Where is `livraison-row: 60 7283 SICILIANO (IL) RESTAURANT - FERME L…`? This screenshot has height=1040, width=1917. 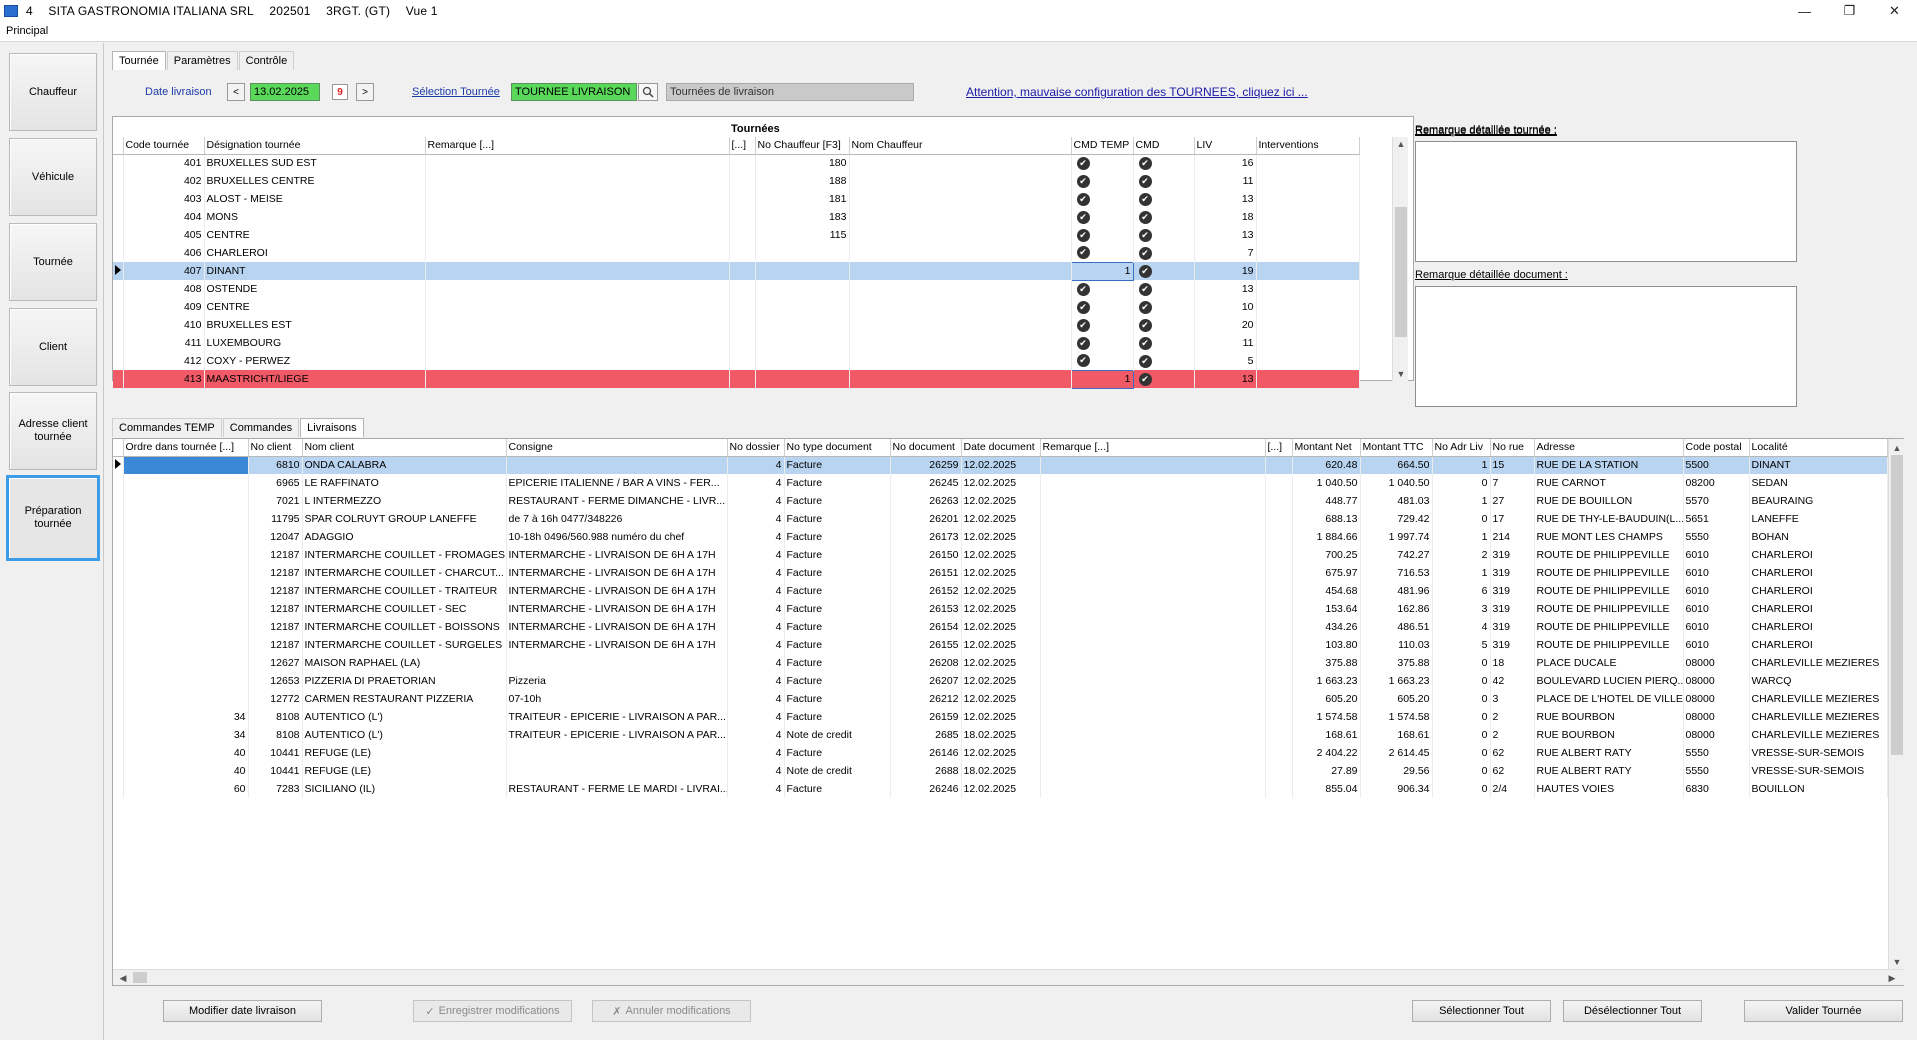 livraison-row: 60 7283 SICILIANO (IL) RESTAURANT - FERME L… is located at coordinates (1000, 789).